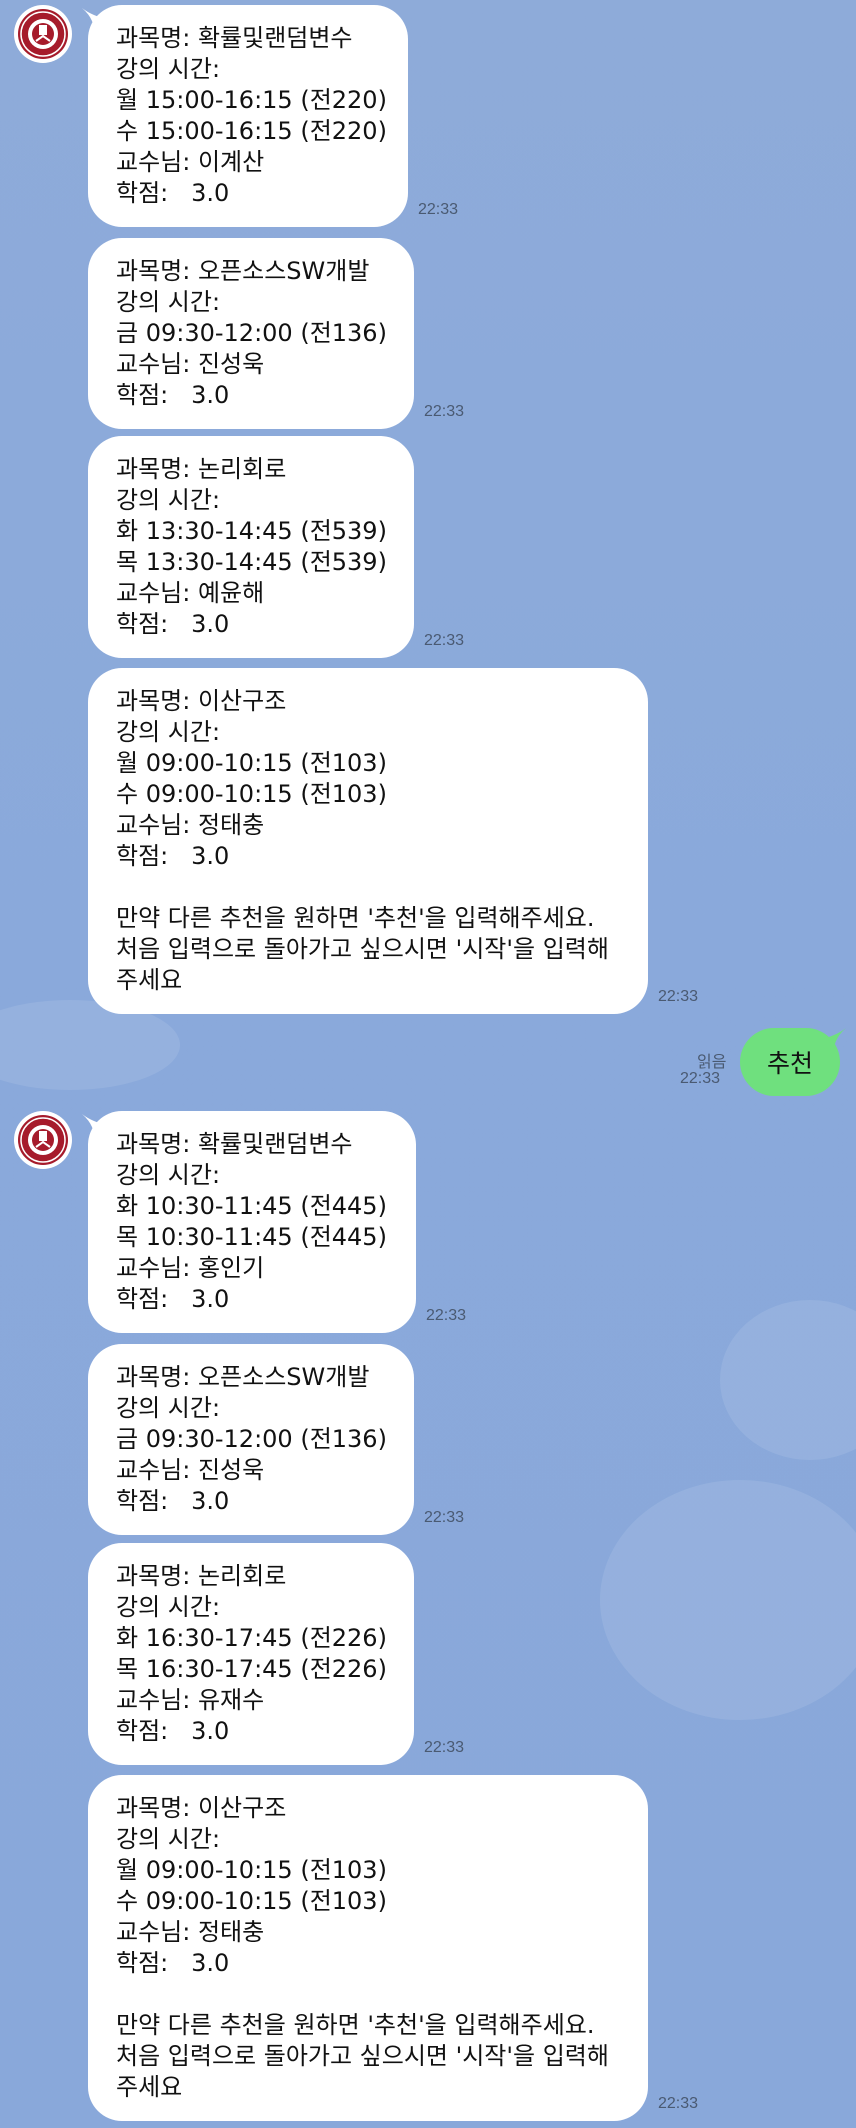  Describe the element at coordinates (251, 1669) in the screenshot. I see `message-line: 목 16:30-17:45 (전226)` at that location.